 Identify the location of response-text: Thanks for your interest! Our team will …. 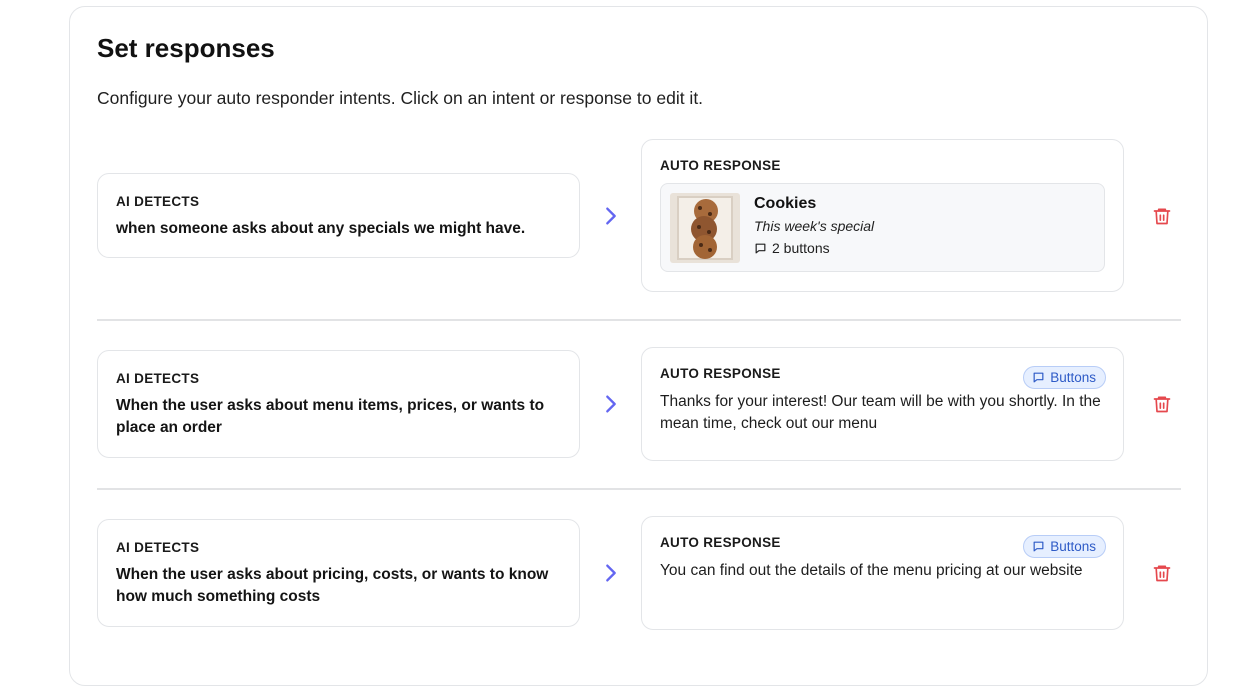
(880, 412).